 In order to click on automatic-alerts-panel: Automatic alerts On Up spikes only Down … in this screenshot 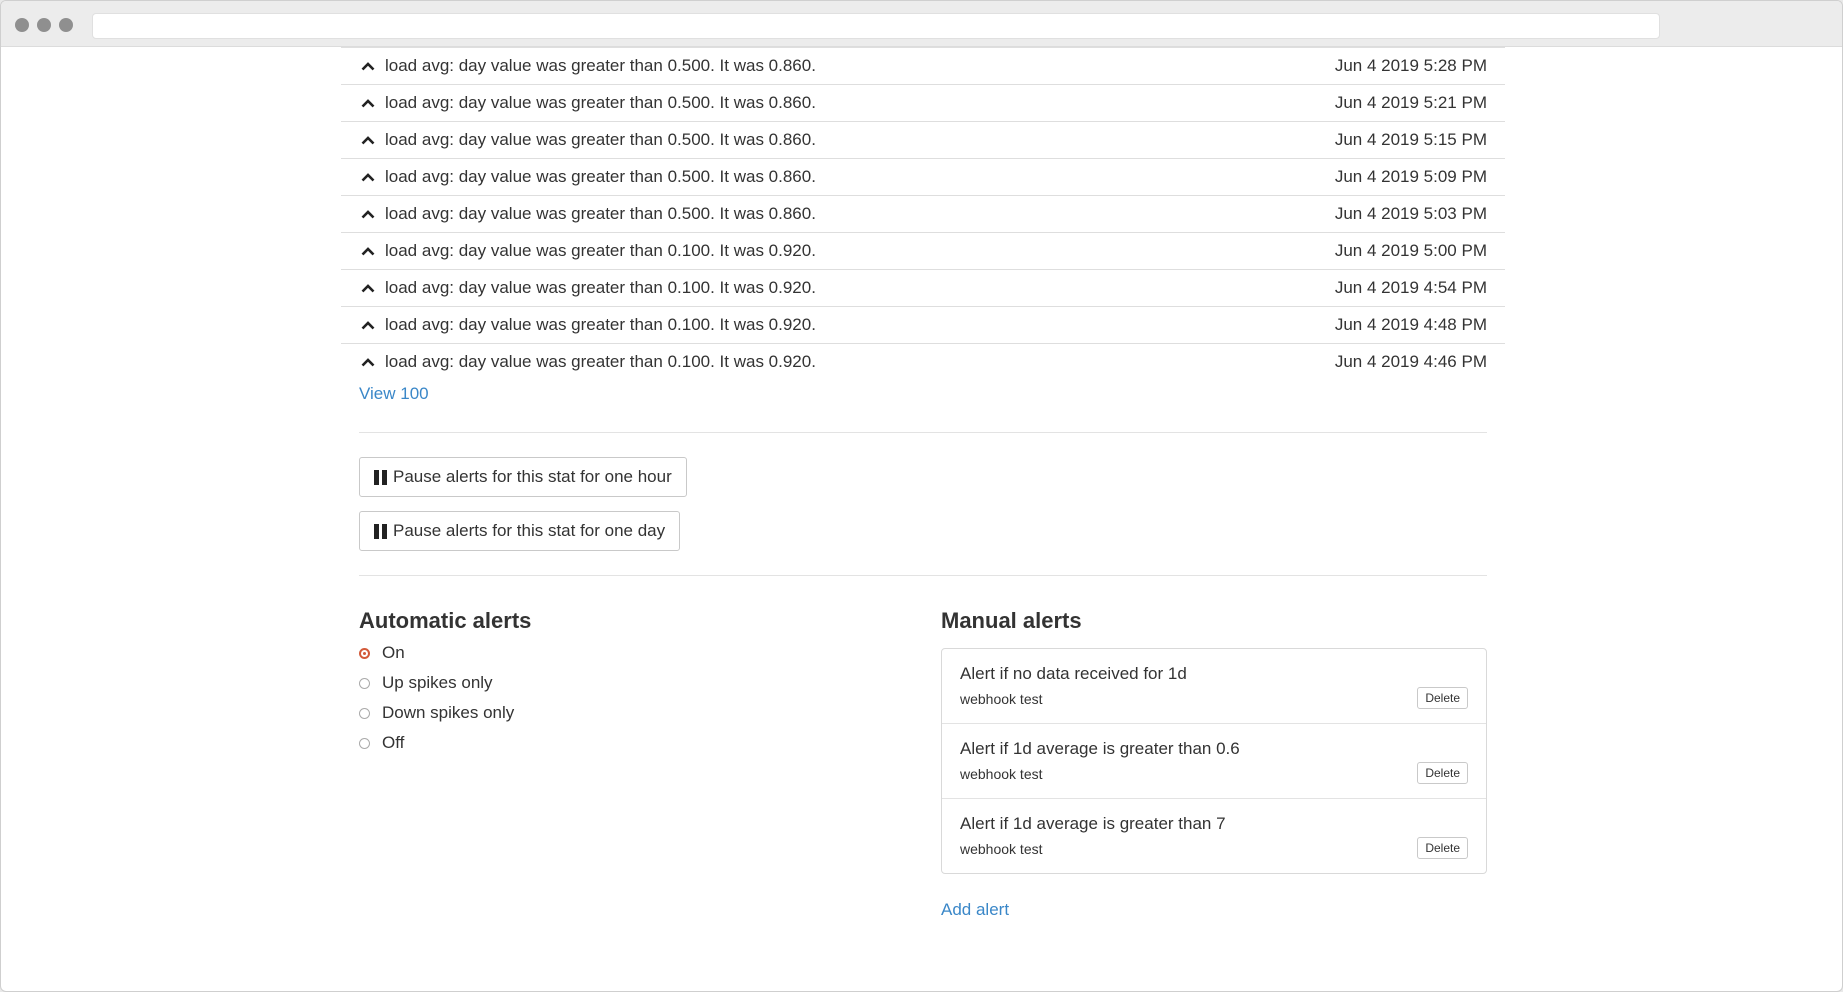, I will do `click(639, 764)`.